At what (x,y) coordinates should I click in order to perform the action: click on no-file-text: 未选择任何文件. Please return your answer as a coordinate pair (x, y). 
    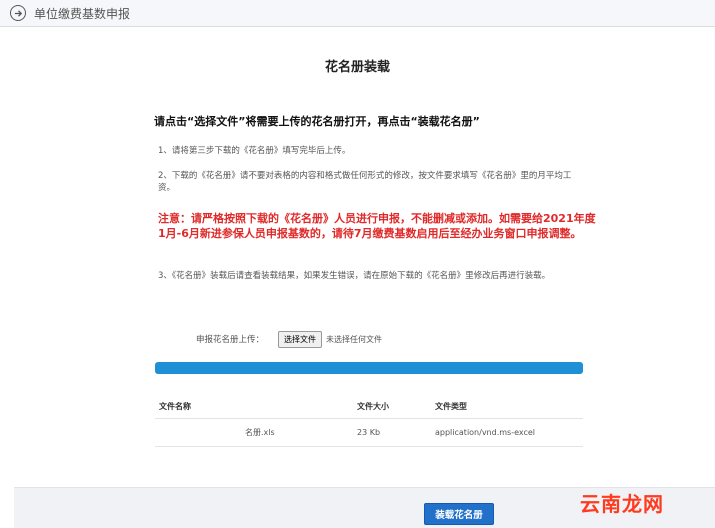
    Looking at the image, I should click on (354, 339).